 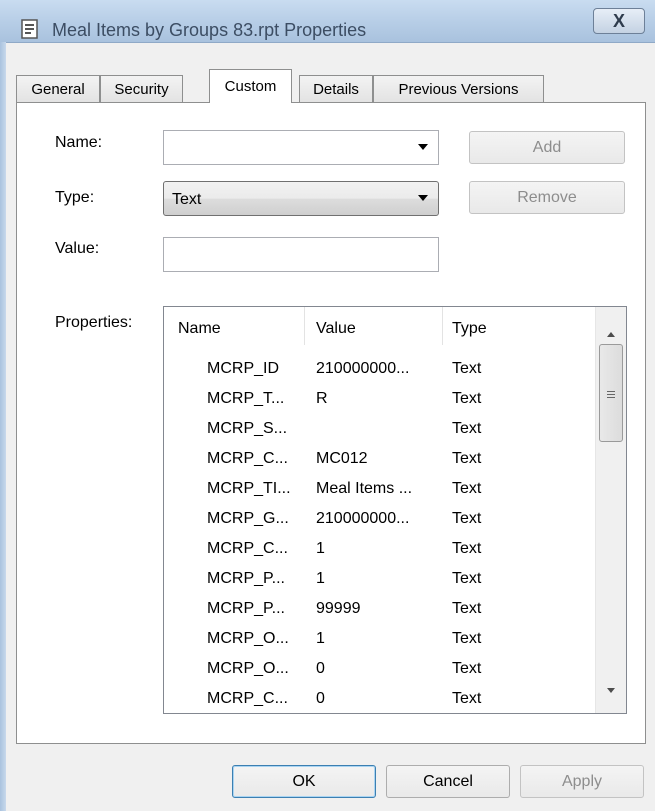 I want to click on list-item: MCRP_S... Text, so click(x=379, y=432).